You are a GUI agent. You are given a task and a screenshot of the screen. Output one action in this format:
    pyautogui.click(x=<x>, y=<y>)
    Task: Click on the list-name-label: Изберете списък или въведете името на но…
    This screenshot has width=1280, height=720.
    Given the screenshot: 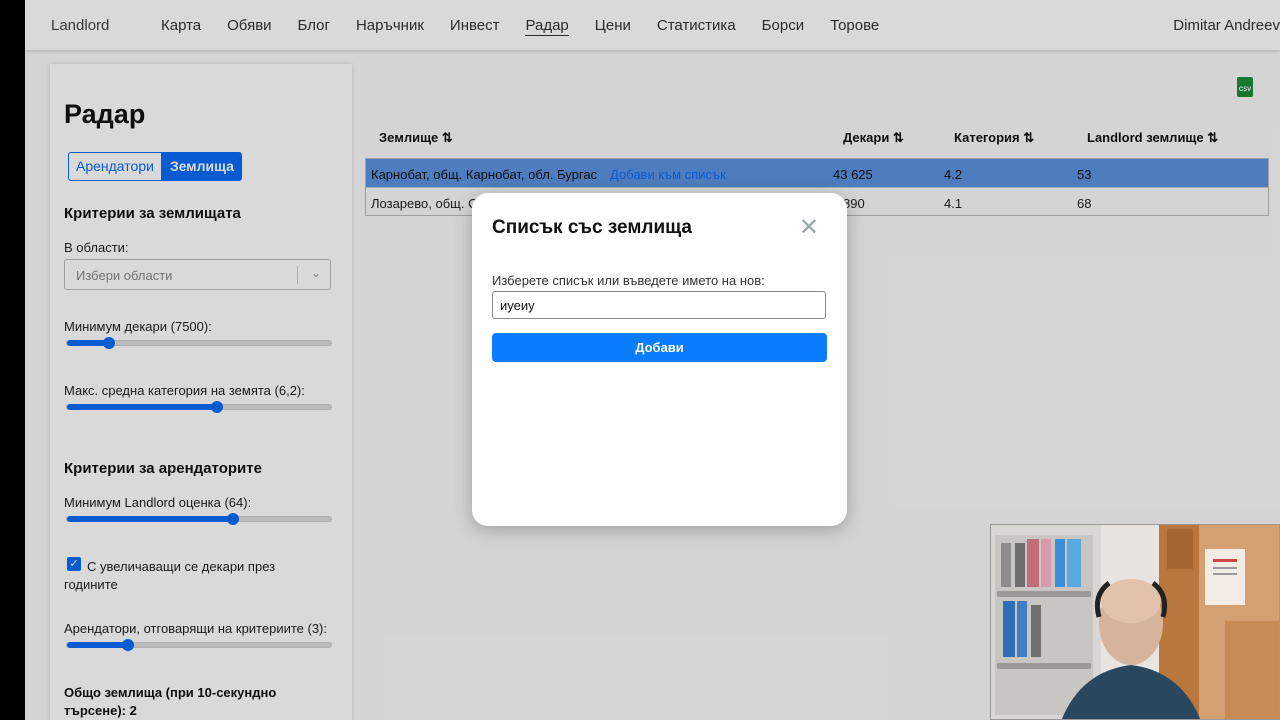 What is the action you would take?
    pyautogui.click(x=628, y=280)
    